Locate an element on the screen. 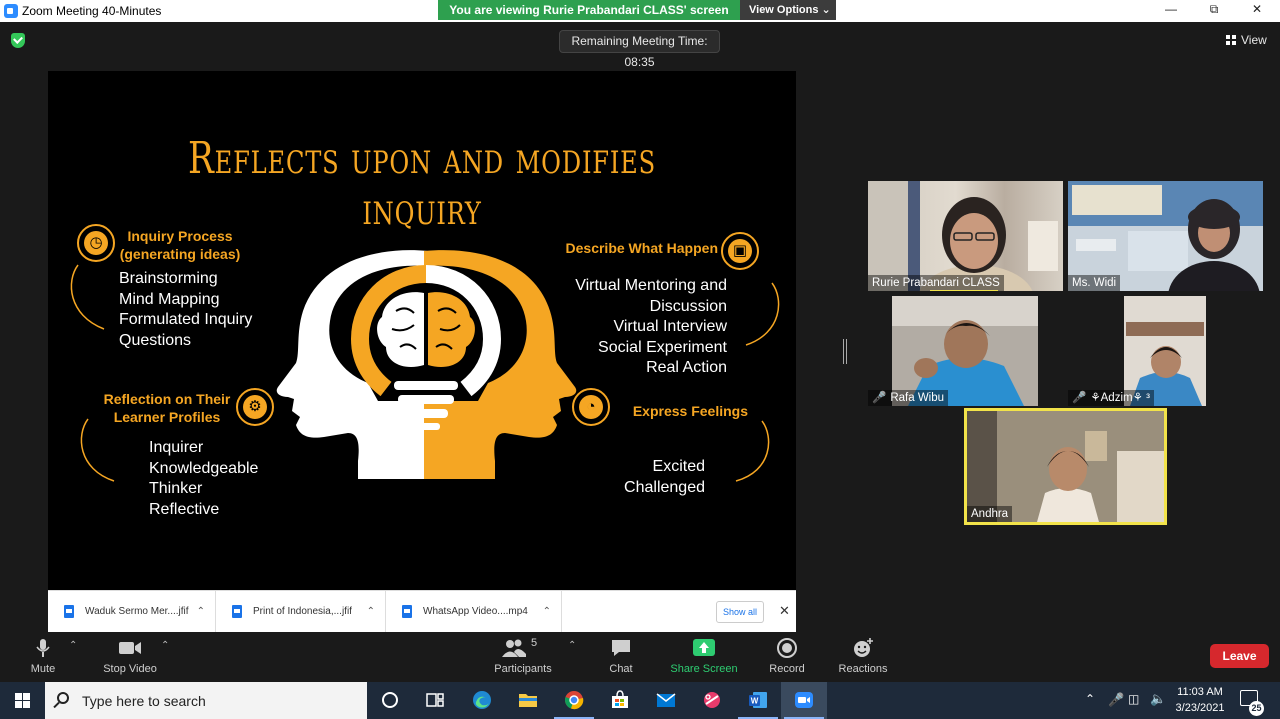 Image resolution: width=1280 pixels, height=719 pixels. zoom-button is located at coordinates (804, 700).